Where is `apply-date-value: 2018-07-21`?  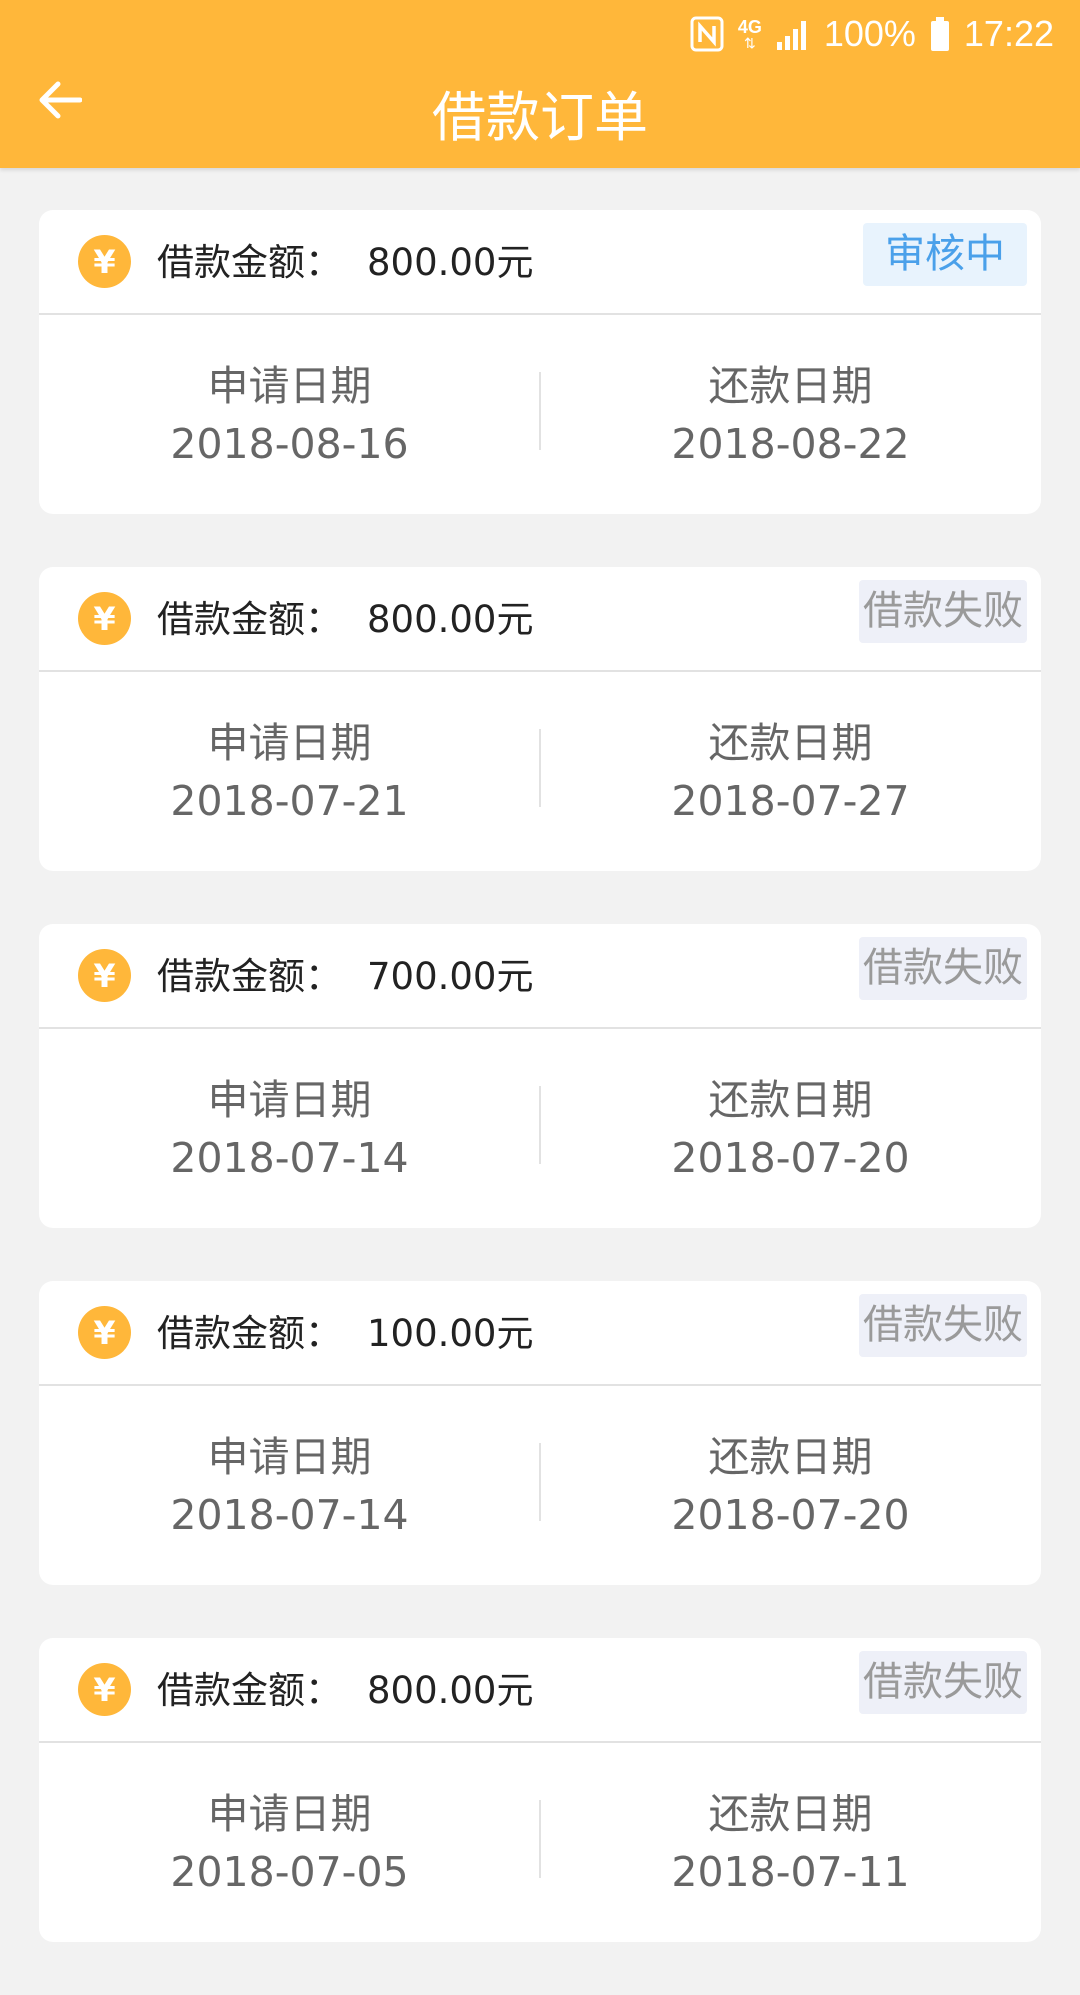
apply-date-value: 2018-07-21 is located at coordinates (289, 801).